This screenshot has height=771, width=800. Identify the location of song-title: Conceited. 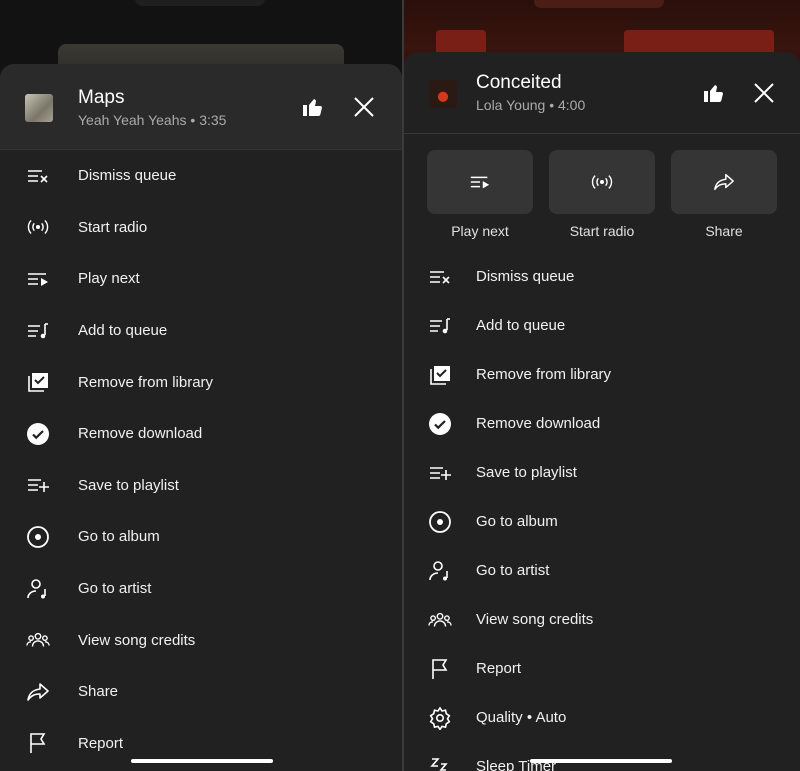
(519, 82).